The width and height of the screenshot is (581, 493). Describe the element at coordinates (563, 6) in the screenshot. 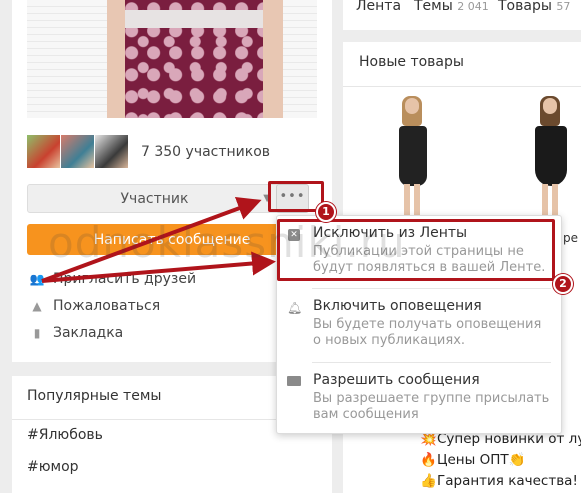

I see `tab-count: 57` at that location.